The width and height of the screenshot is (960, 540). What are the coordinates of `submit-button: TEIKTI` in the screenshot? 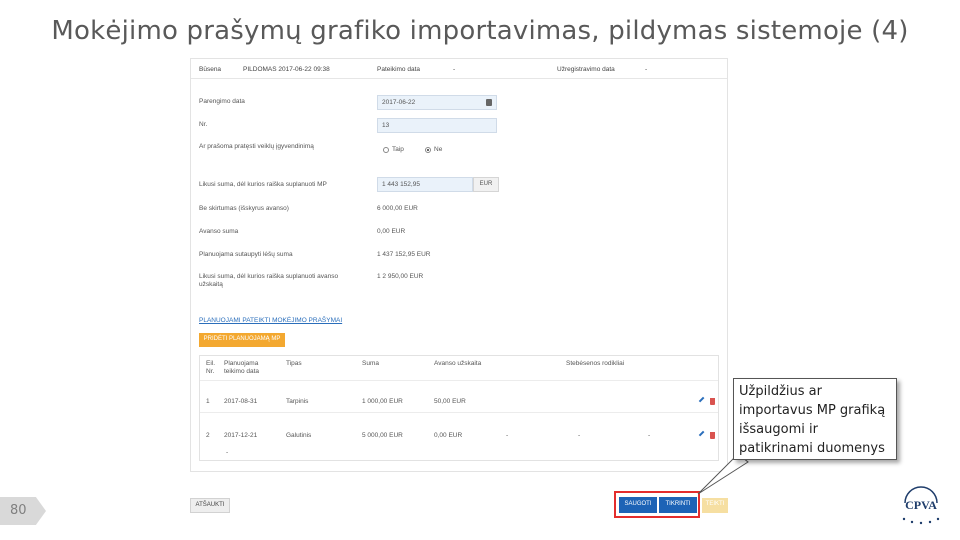 It's located at (715, 505).